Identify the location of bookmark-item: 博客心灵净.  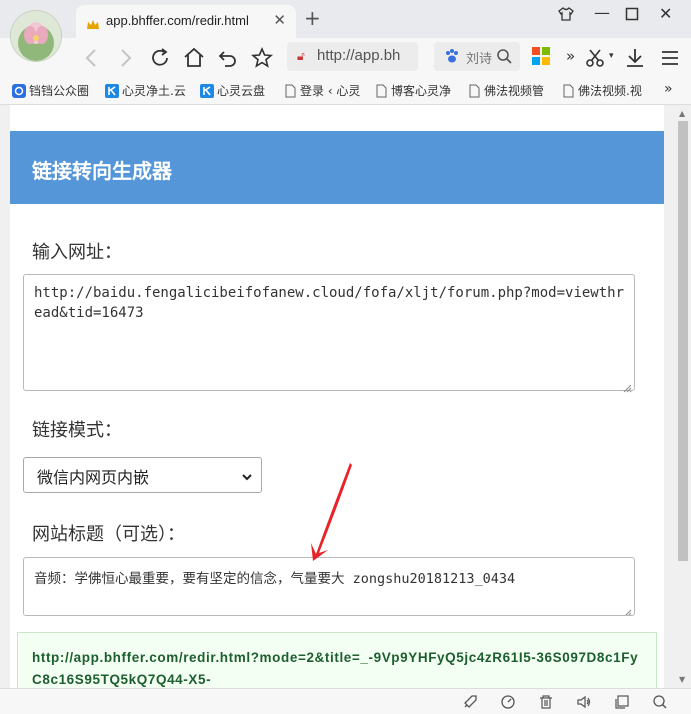
(413, 91).